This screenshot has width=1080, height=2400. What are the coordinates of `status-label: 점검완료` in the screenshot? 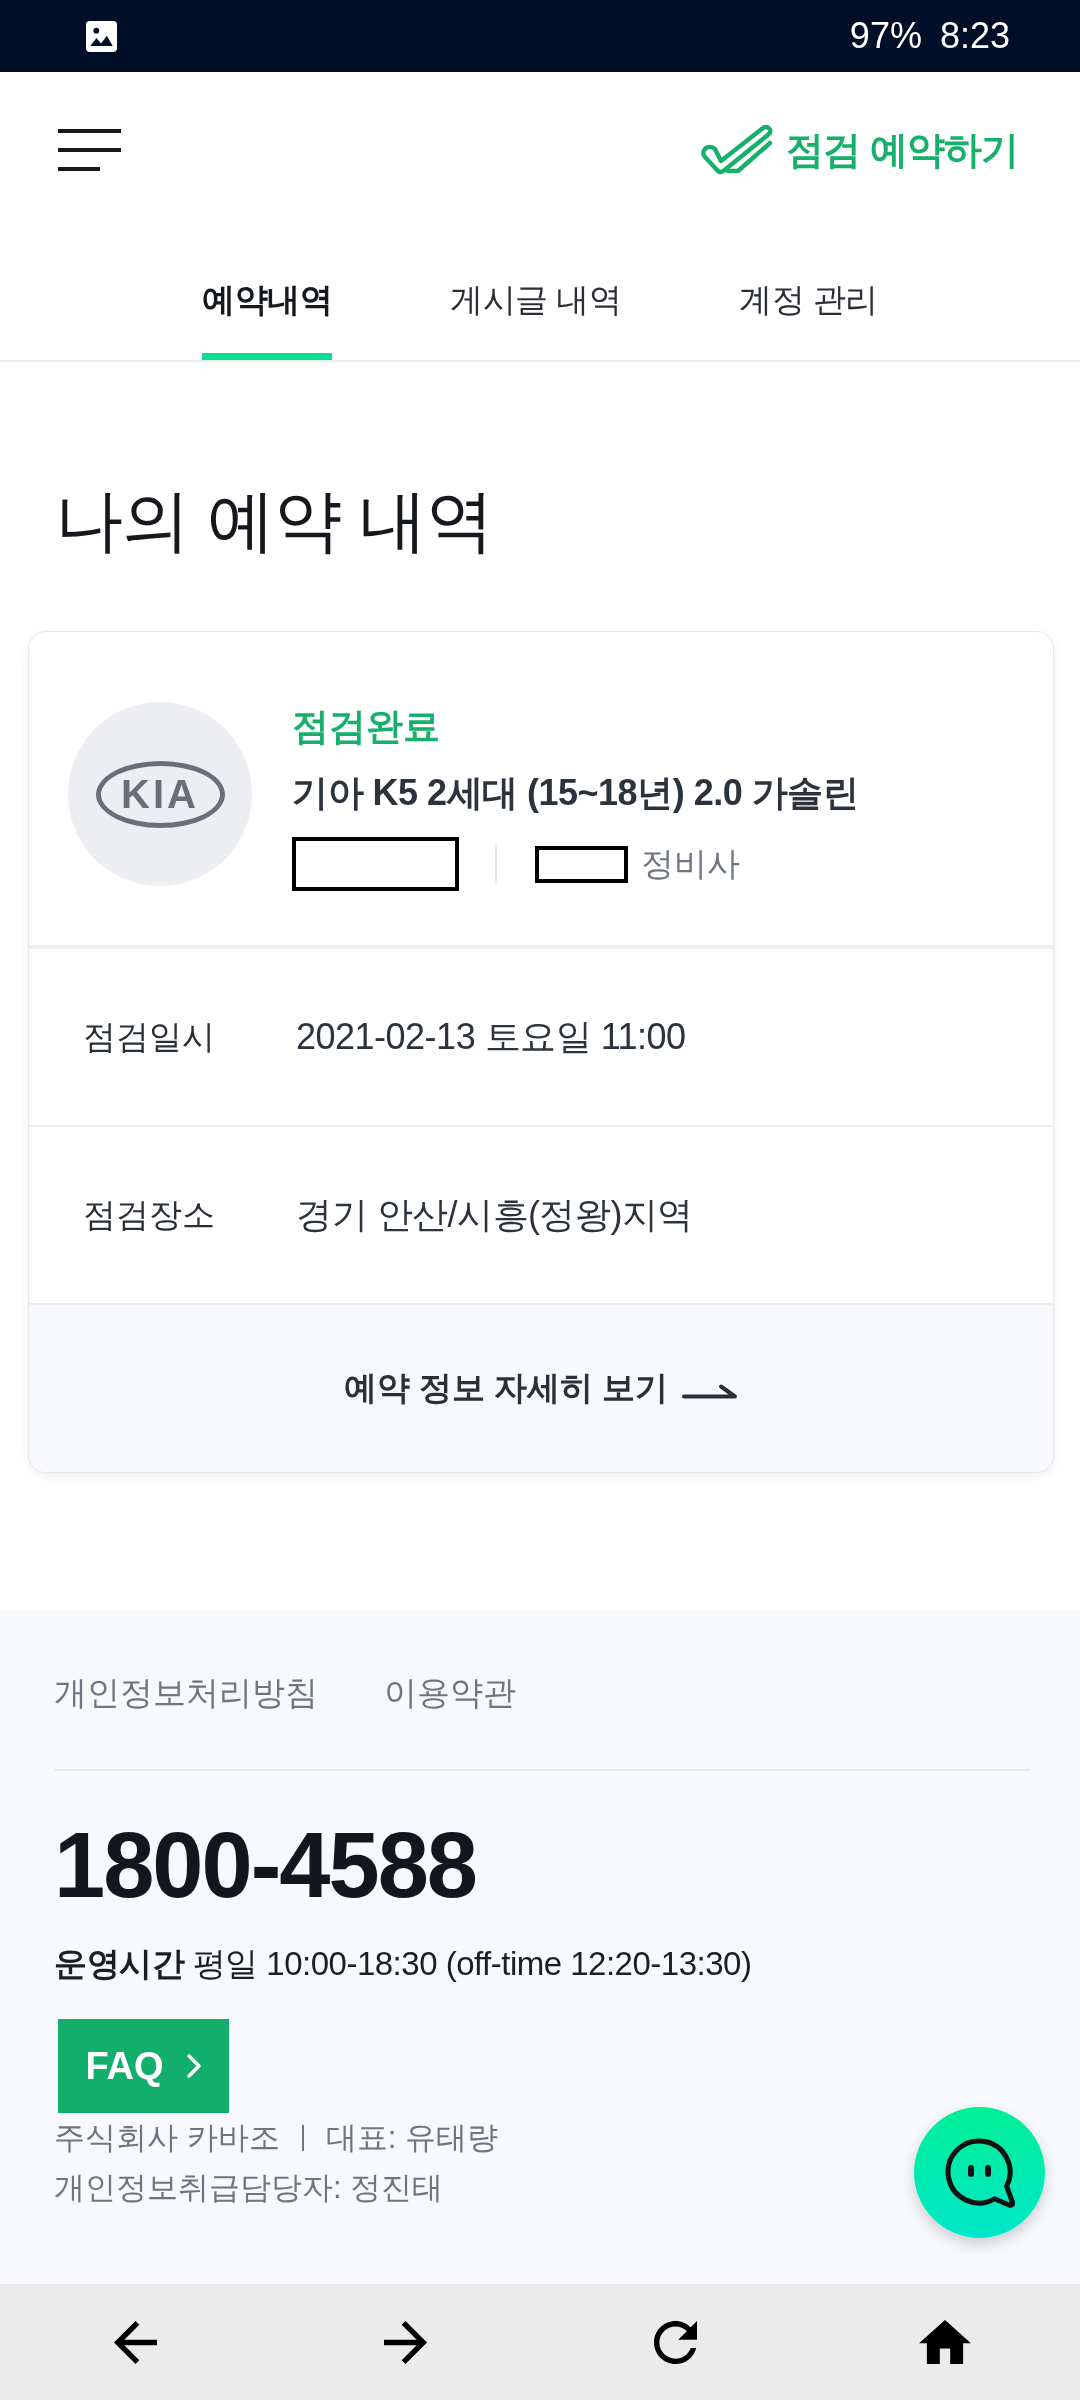 It's located at (366, 727).